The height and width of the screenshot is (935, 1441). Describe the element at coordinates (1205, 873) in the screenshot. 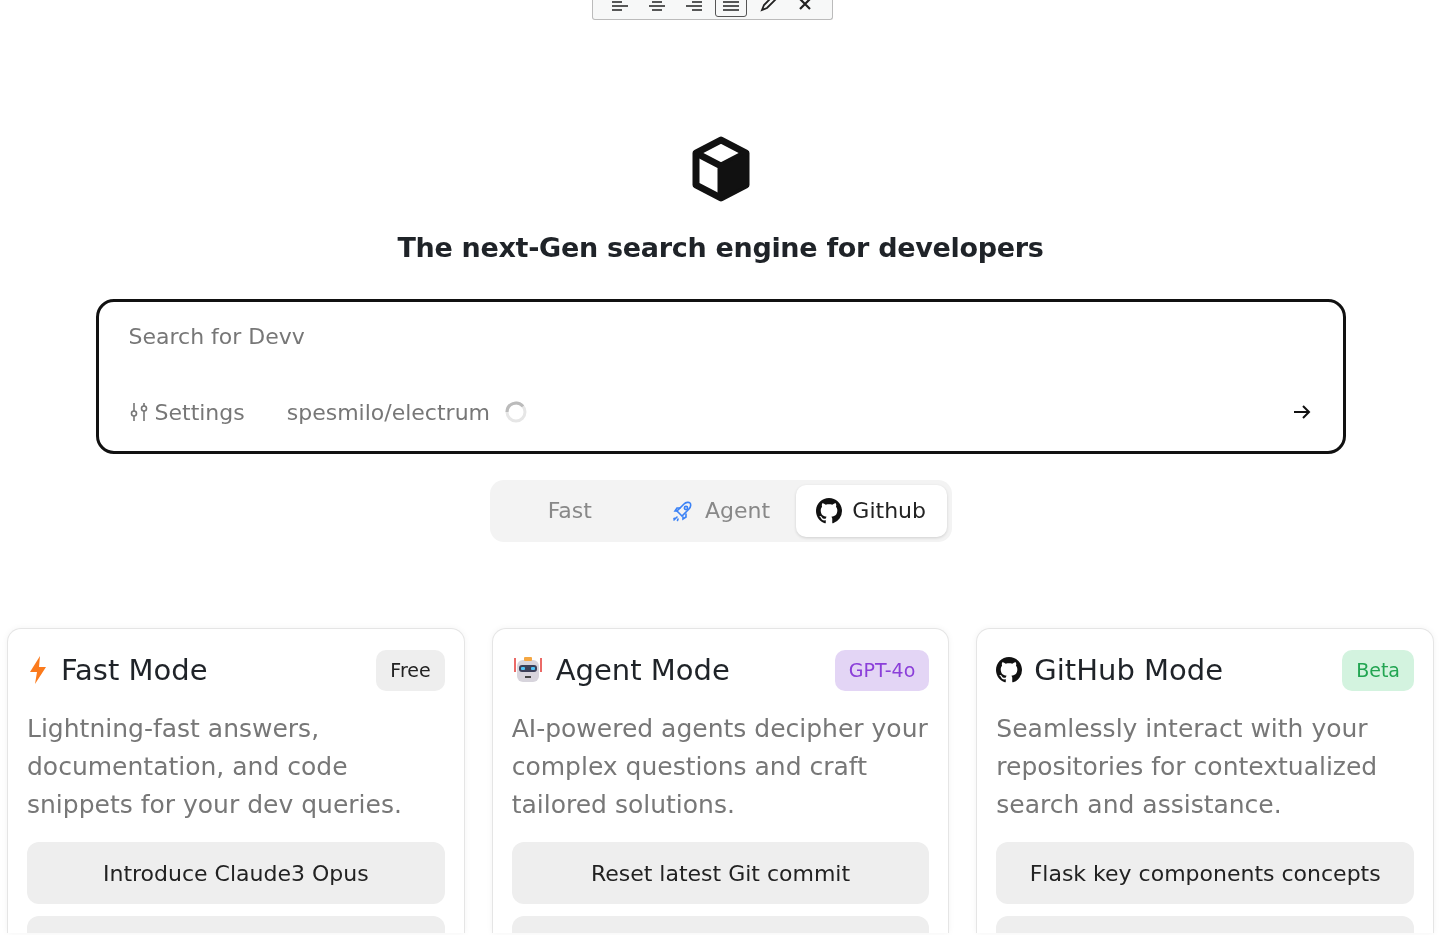

I see `suggestion-button: Flask key components concepts` at that location.